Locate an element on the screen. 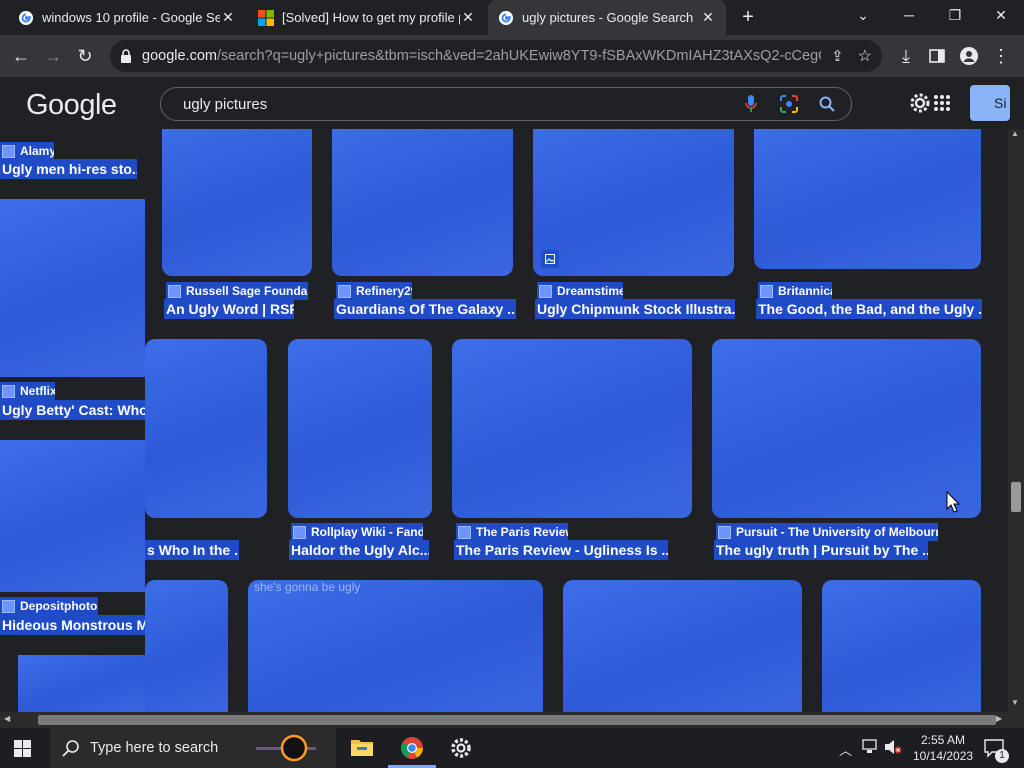 This screenshot has height=768, width=1024. lens-camera-icon is located at coordinates (789, 104).